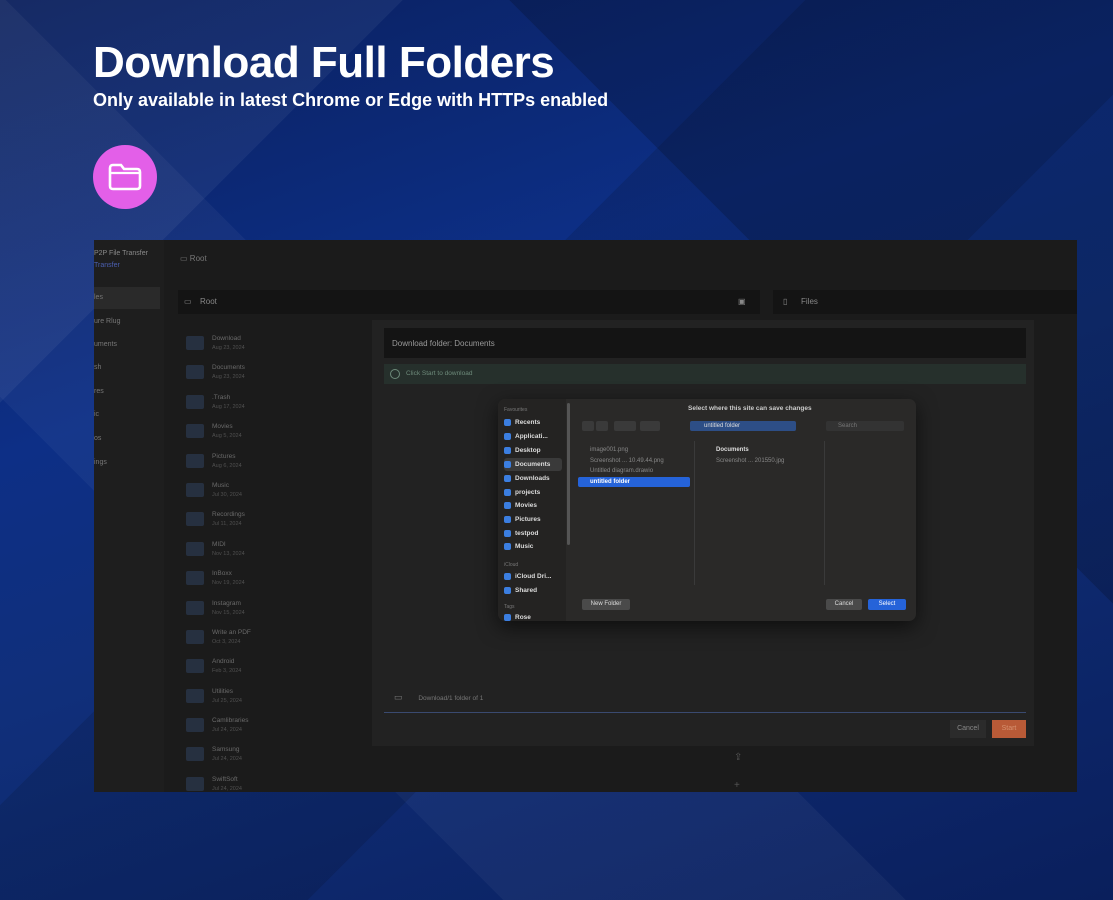 The height and width of the screenshot is (900, 1113). What do you see at coordinates (634, 450) in the screenshot?
I see `file-item: image001.png` at bounding box center [634, 450].